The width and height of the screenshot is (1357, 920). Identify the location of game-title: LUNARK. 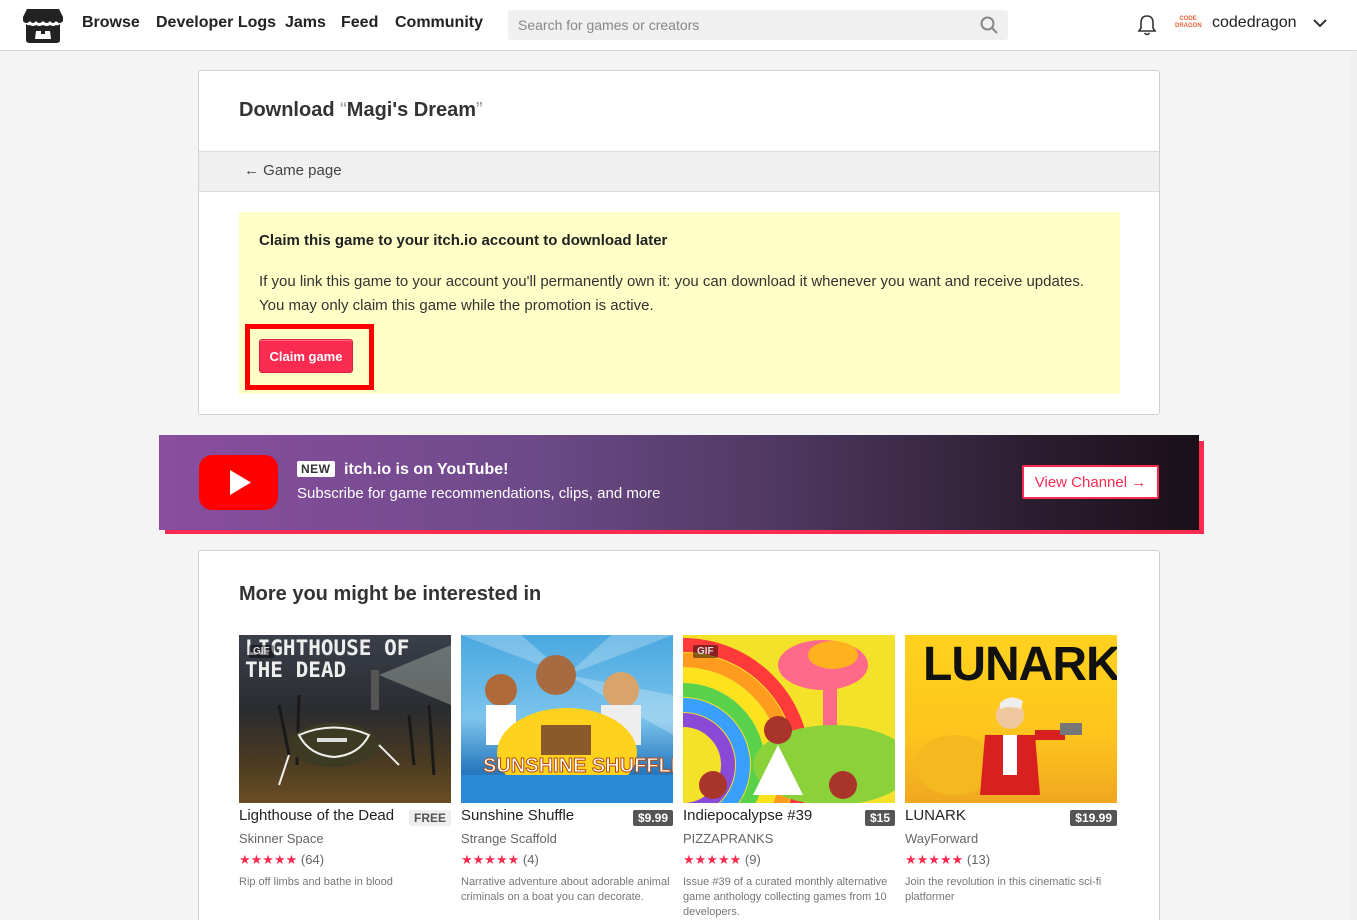
(935, 815).